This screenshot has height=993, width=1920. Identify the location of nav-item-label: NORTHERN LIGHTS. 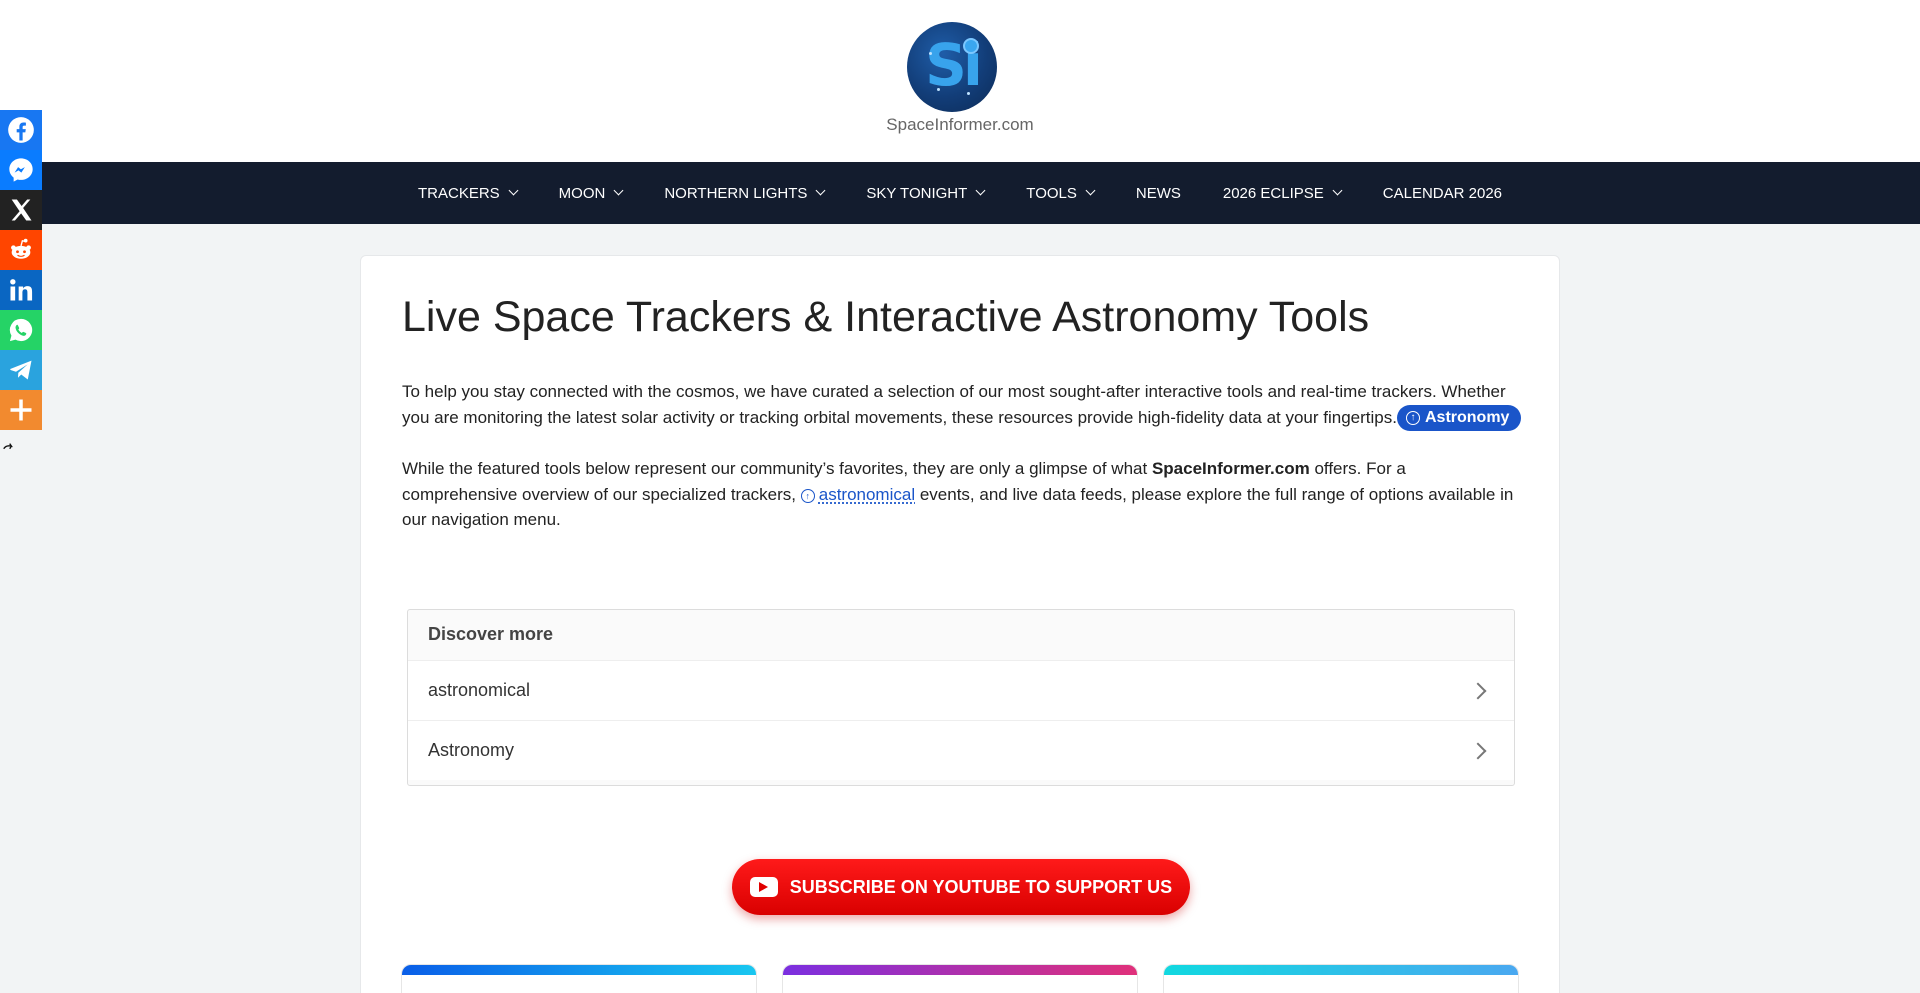
(736, 193).